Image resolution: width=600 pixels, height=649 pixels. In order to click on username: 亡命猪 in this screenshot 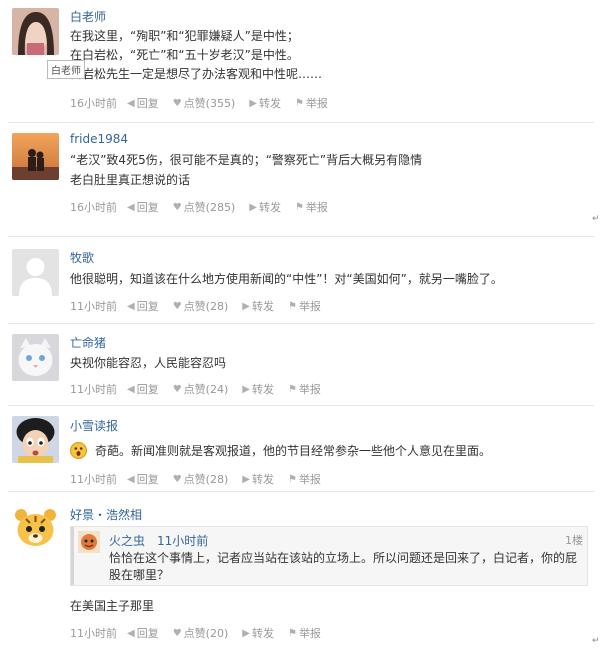, I will do `click(88, 342)`.